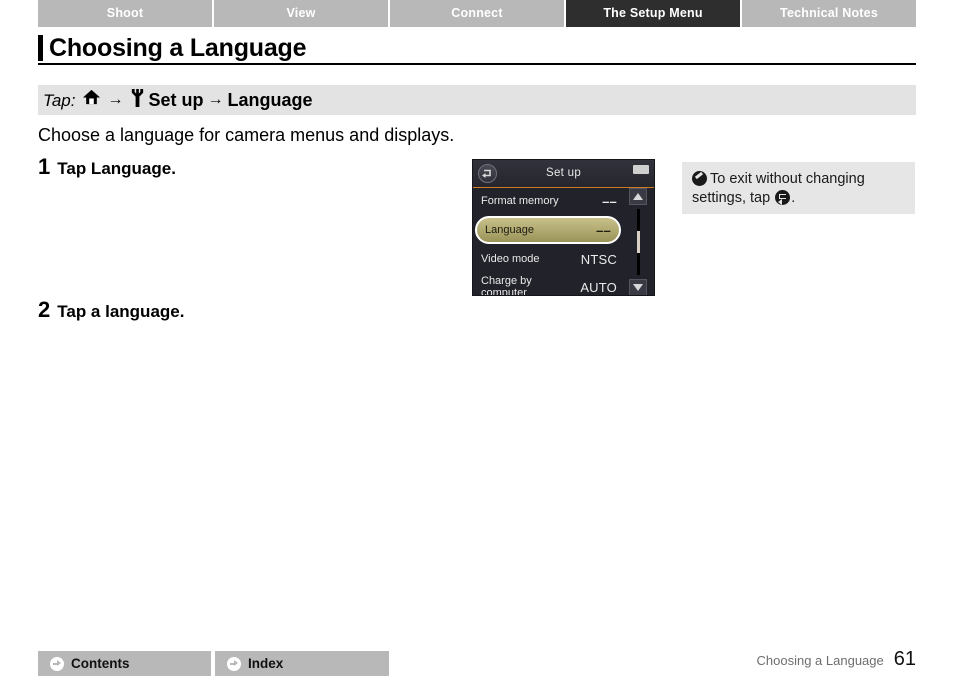 The width and height of the screenshot is (954, 677). I want to click on lcd-row-label: Format memory, so click(520, 201).